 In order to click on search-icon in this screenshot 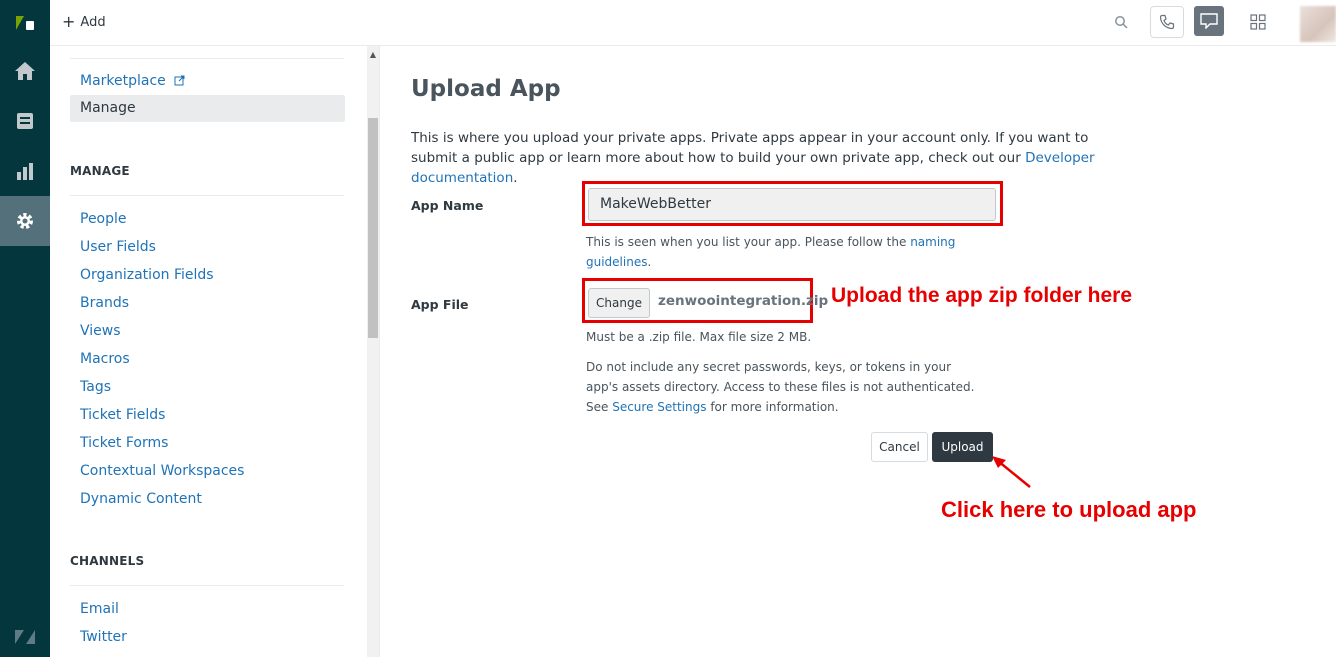, I will do `click(1121, 22)`.